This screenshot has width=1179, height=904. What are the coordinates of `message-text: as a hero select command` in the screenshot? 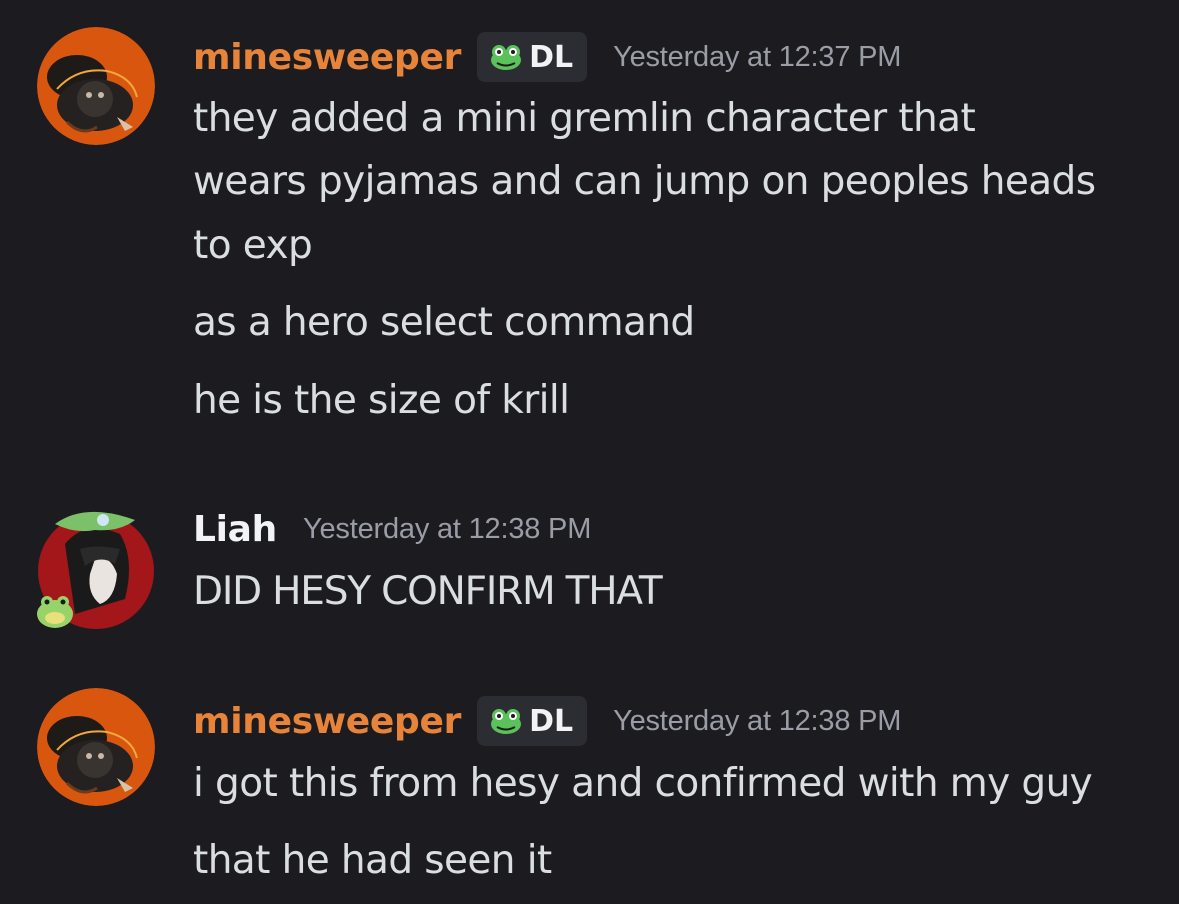 It's located at (444, 322).